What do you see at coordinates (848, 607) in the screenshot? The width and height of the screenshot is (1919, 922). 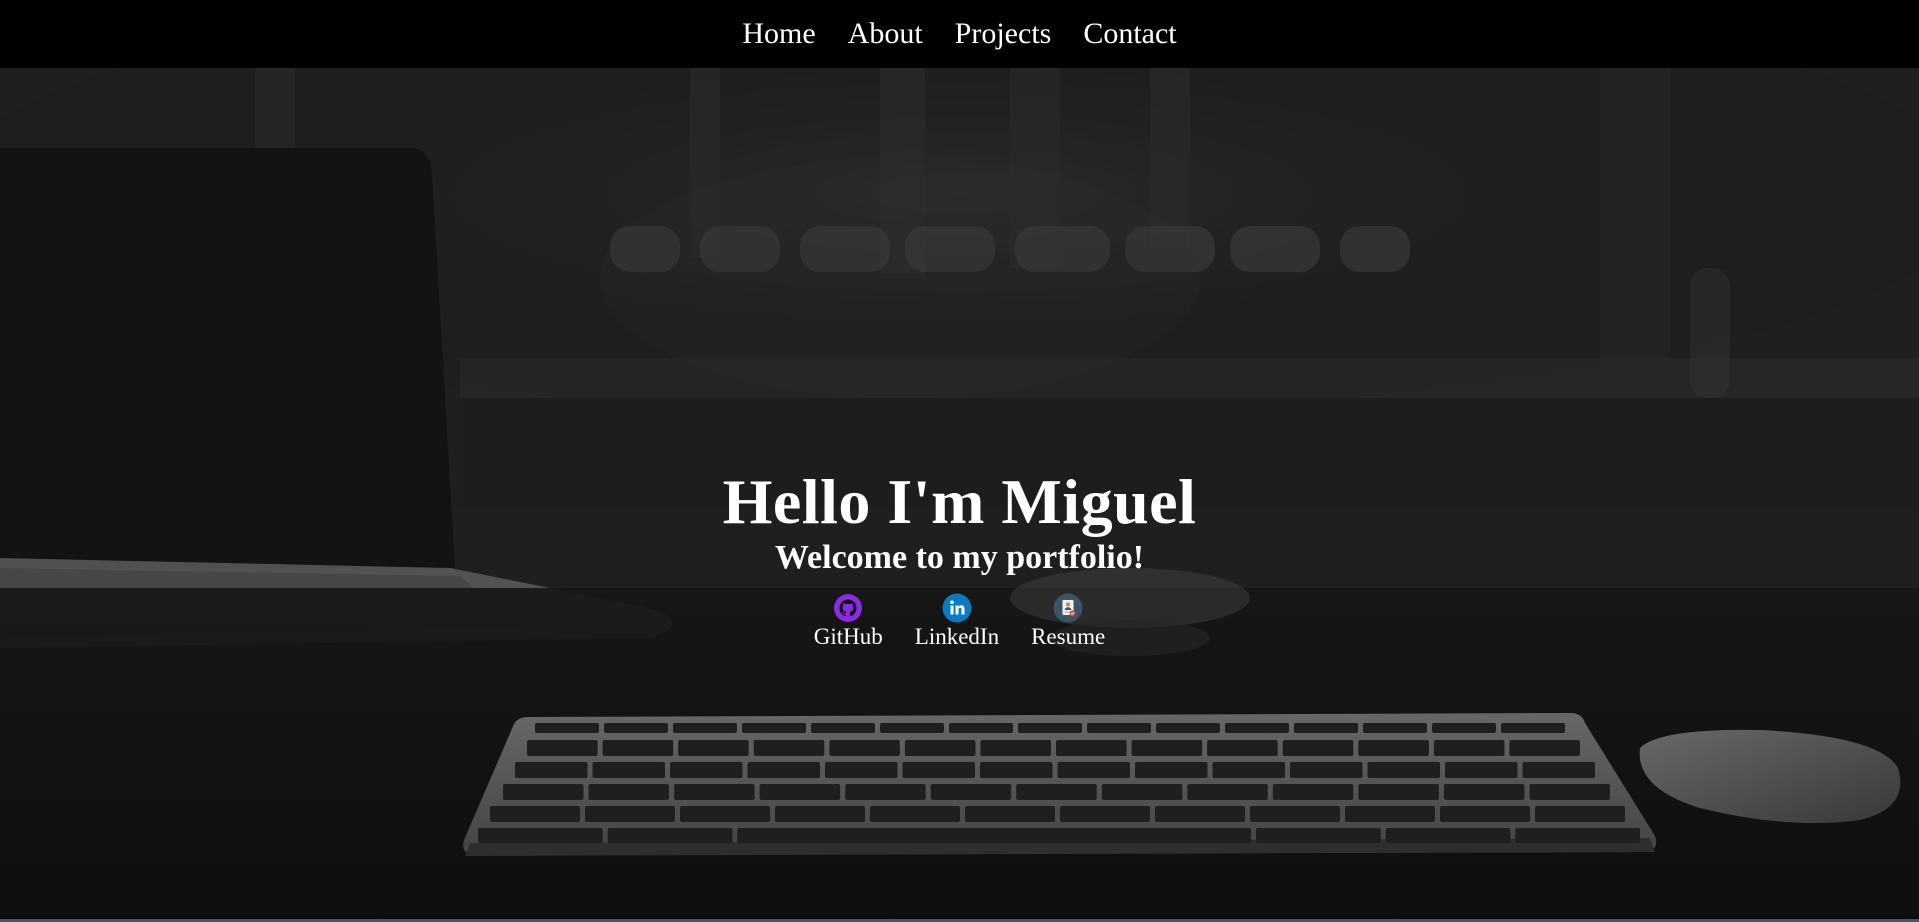 I see `github-icon` at bounding box center [848, 607].